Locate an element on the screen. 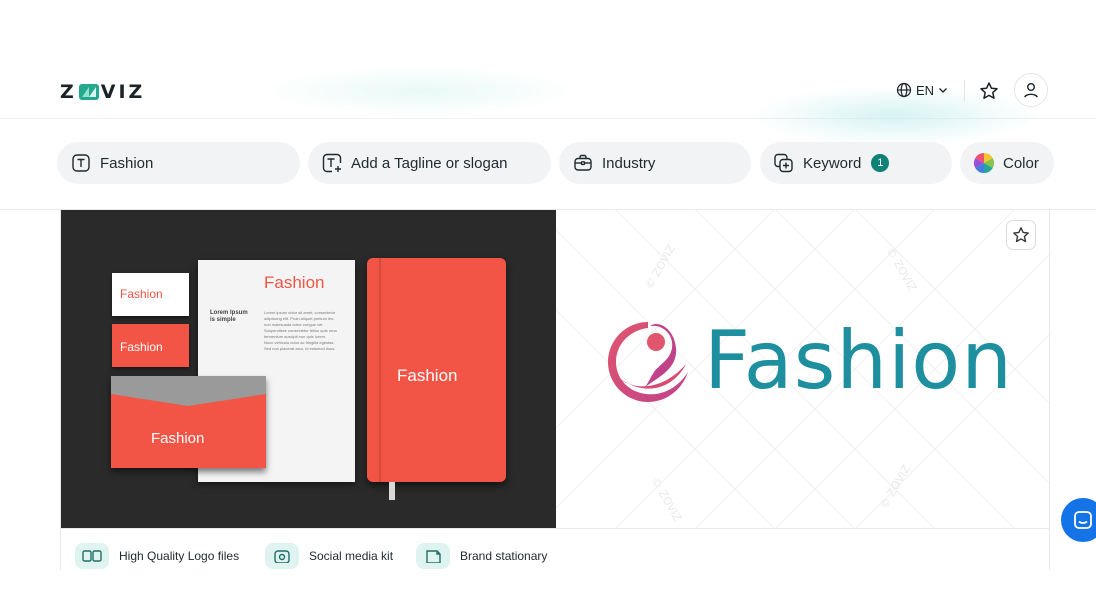 The height and width of the screenshot is (616, 1096). favorite-logo-button is located at coordinates (1021, 235).